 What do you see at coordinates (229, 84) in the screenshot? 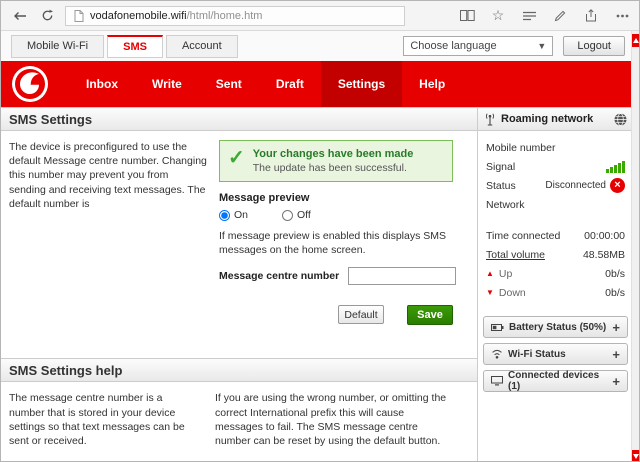
I see `nav-sent: Sent` at bounding box center [229, 84].